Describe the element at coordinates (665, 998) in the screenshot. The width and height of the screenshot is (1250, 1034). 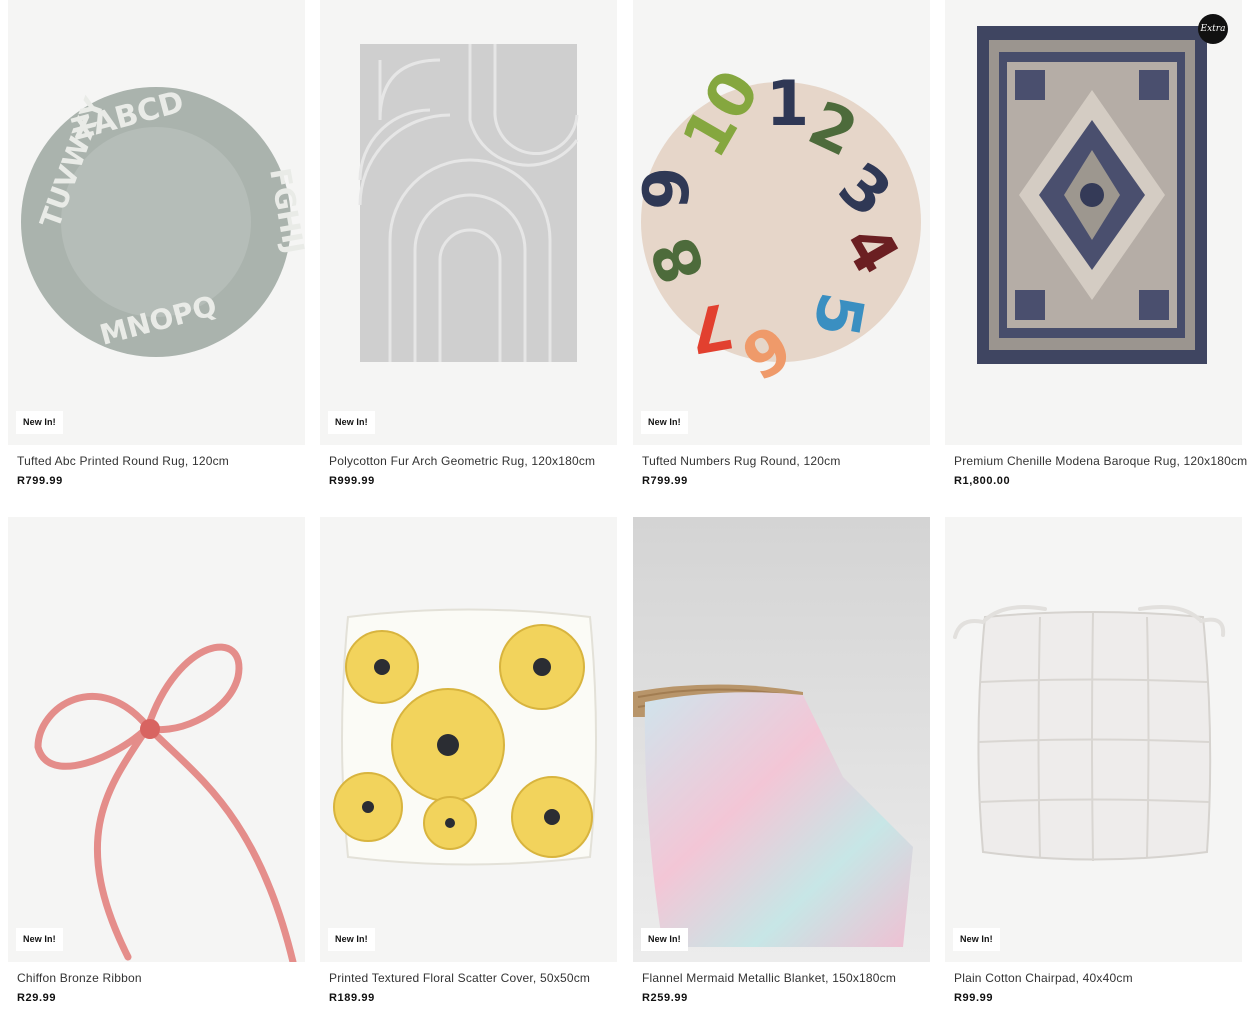
I see `product-price: R259.99` at that location.